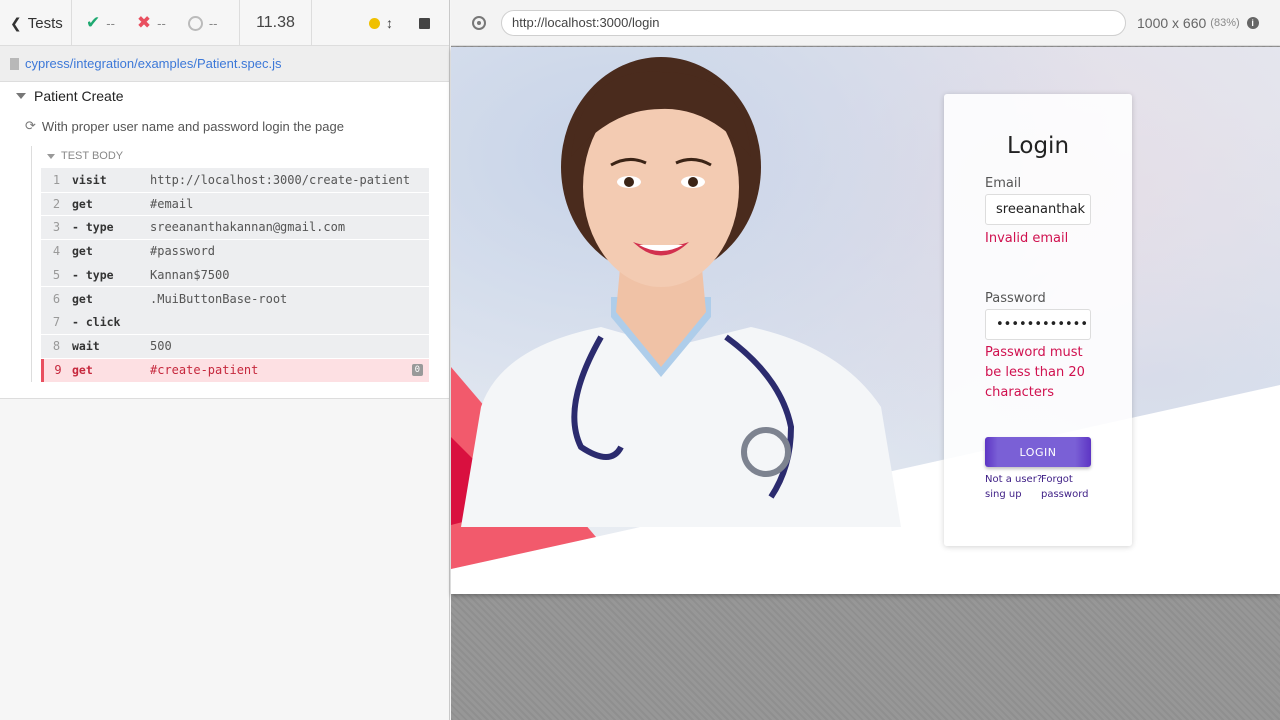 This screenshot has width=1280, height=720. I want to click on forgot-password-link: Forgot password, so click(1066, 487).